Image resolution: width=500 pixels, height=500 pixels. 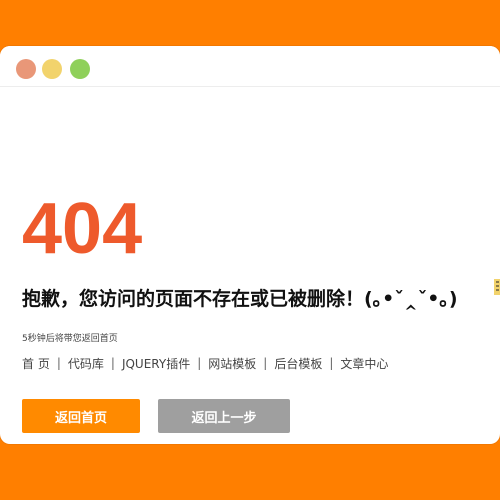 I want to click on close-window-control, so click(x=26, y=69).